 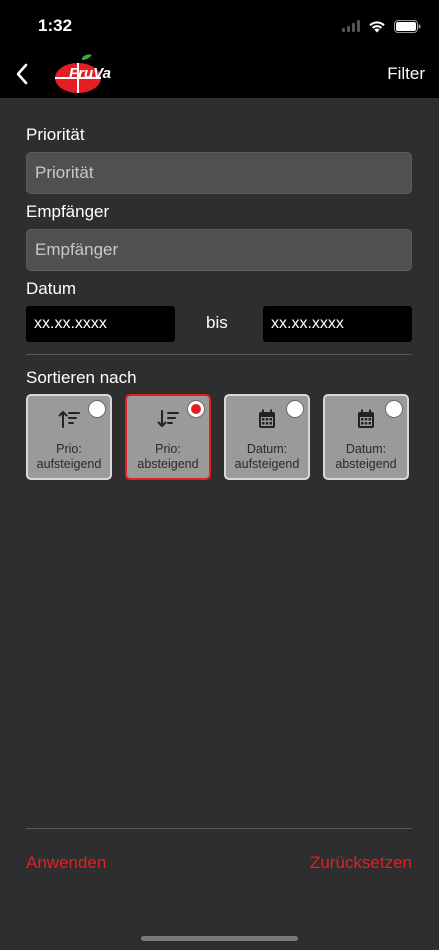 What do you see at coordinates (219, 74) in the screenshot?
I see `nav-bar: FruVa Filter` at bounding box center [219, 74].